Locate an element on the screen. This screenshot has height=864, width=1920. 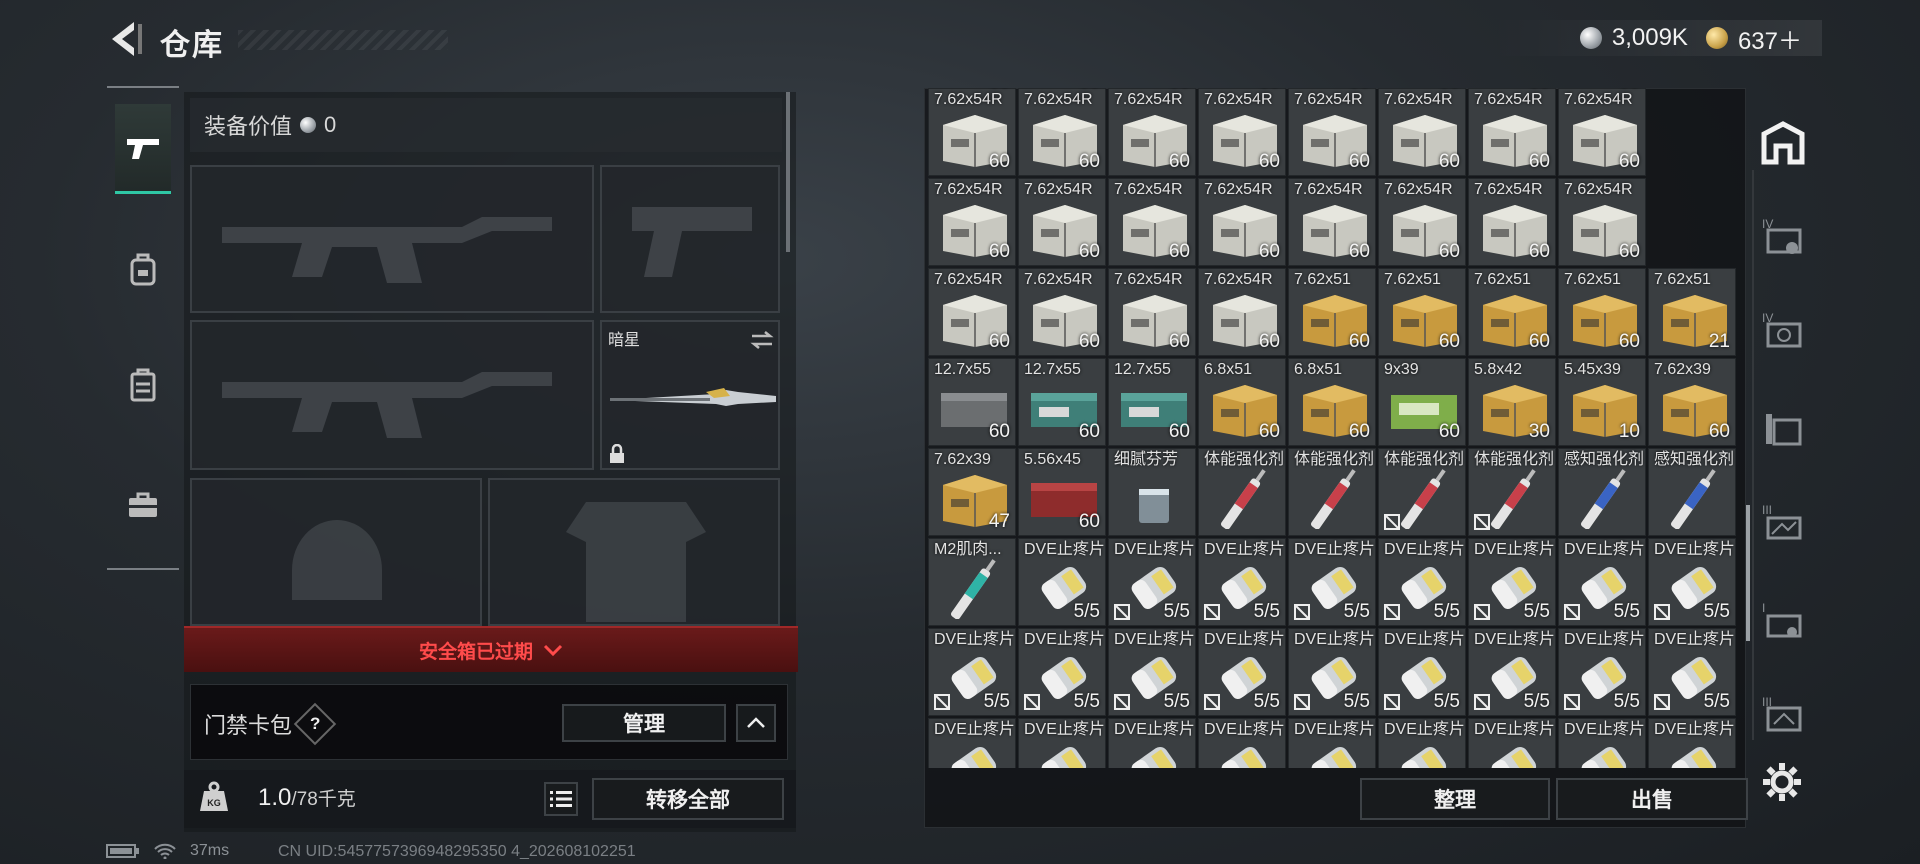
tab-briefcase is located at coordinates (143, 505).